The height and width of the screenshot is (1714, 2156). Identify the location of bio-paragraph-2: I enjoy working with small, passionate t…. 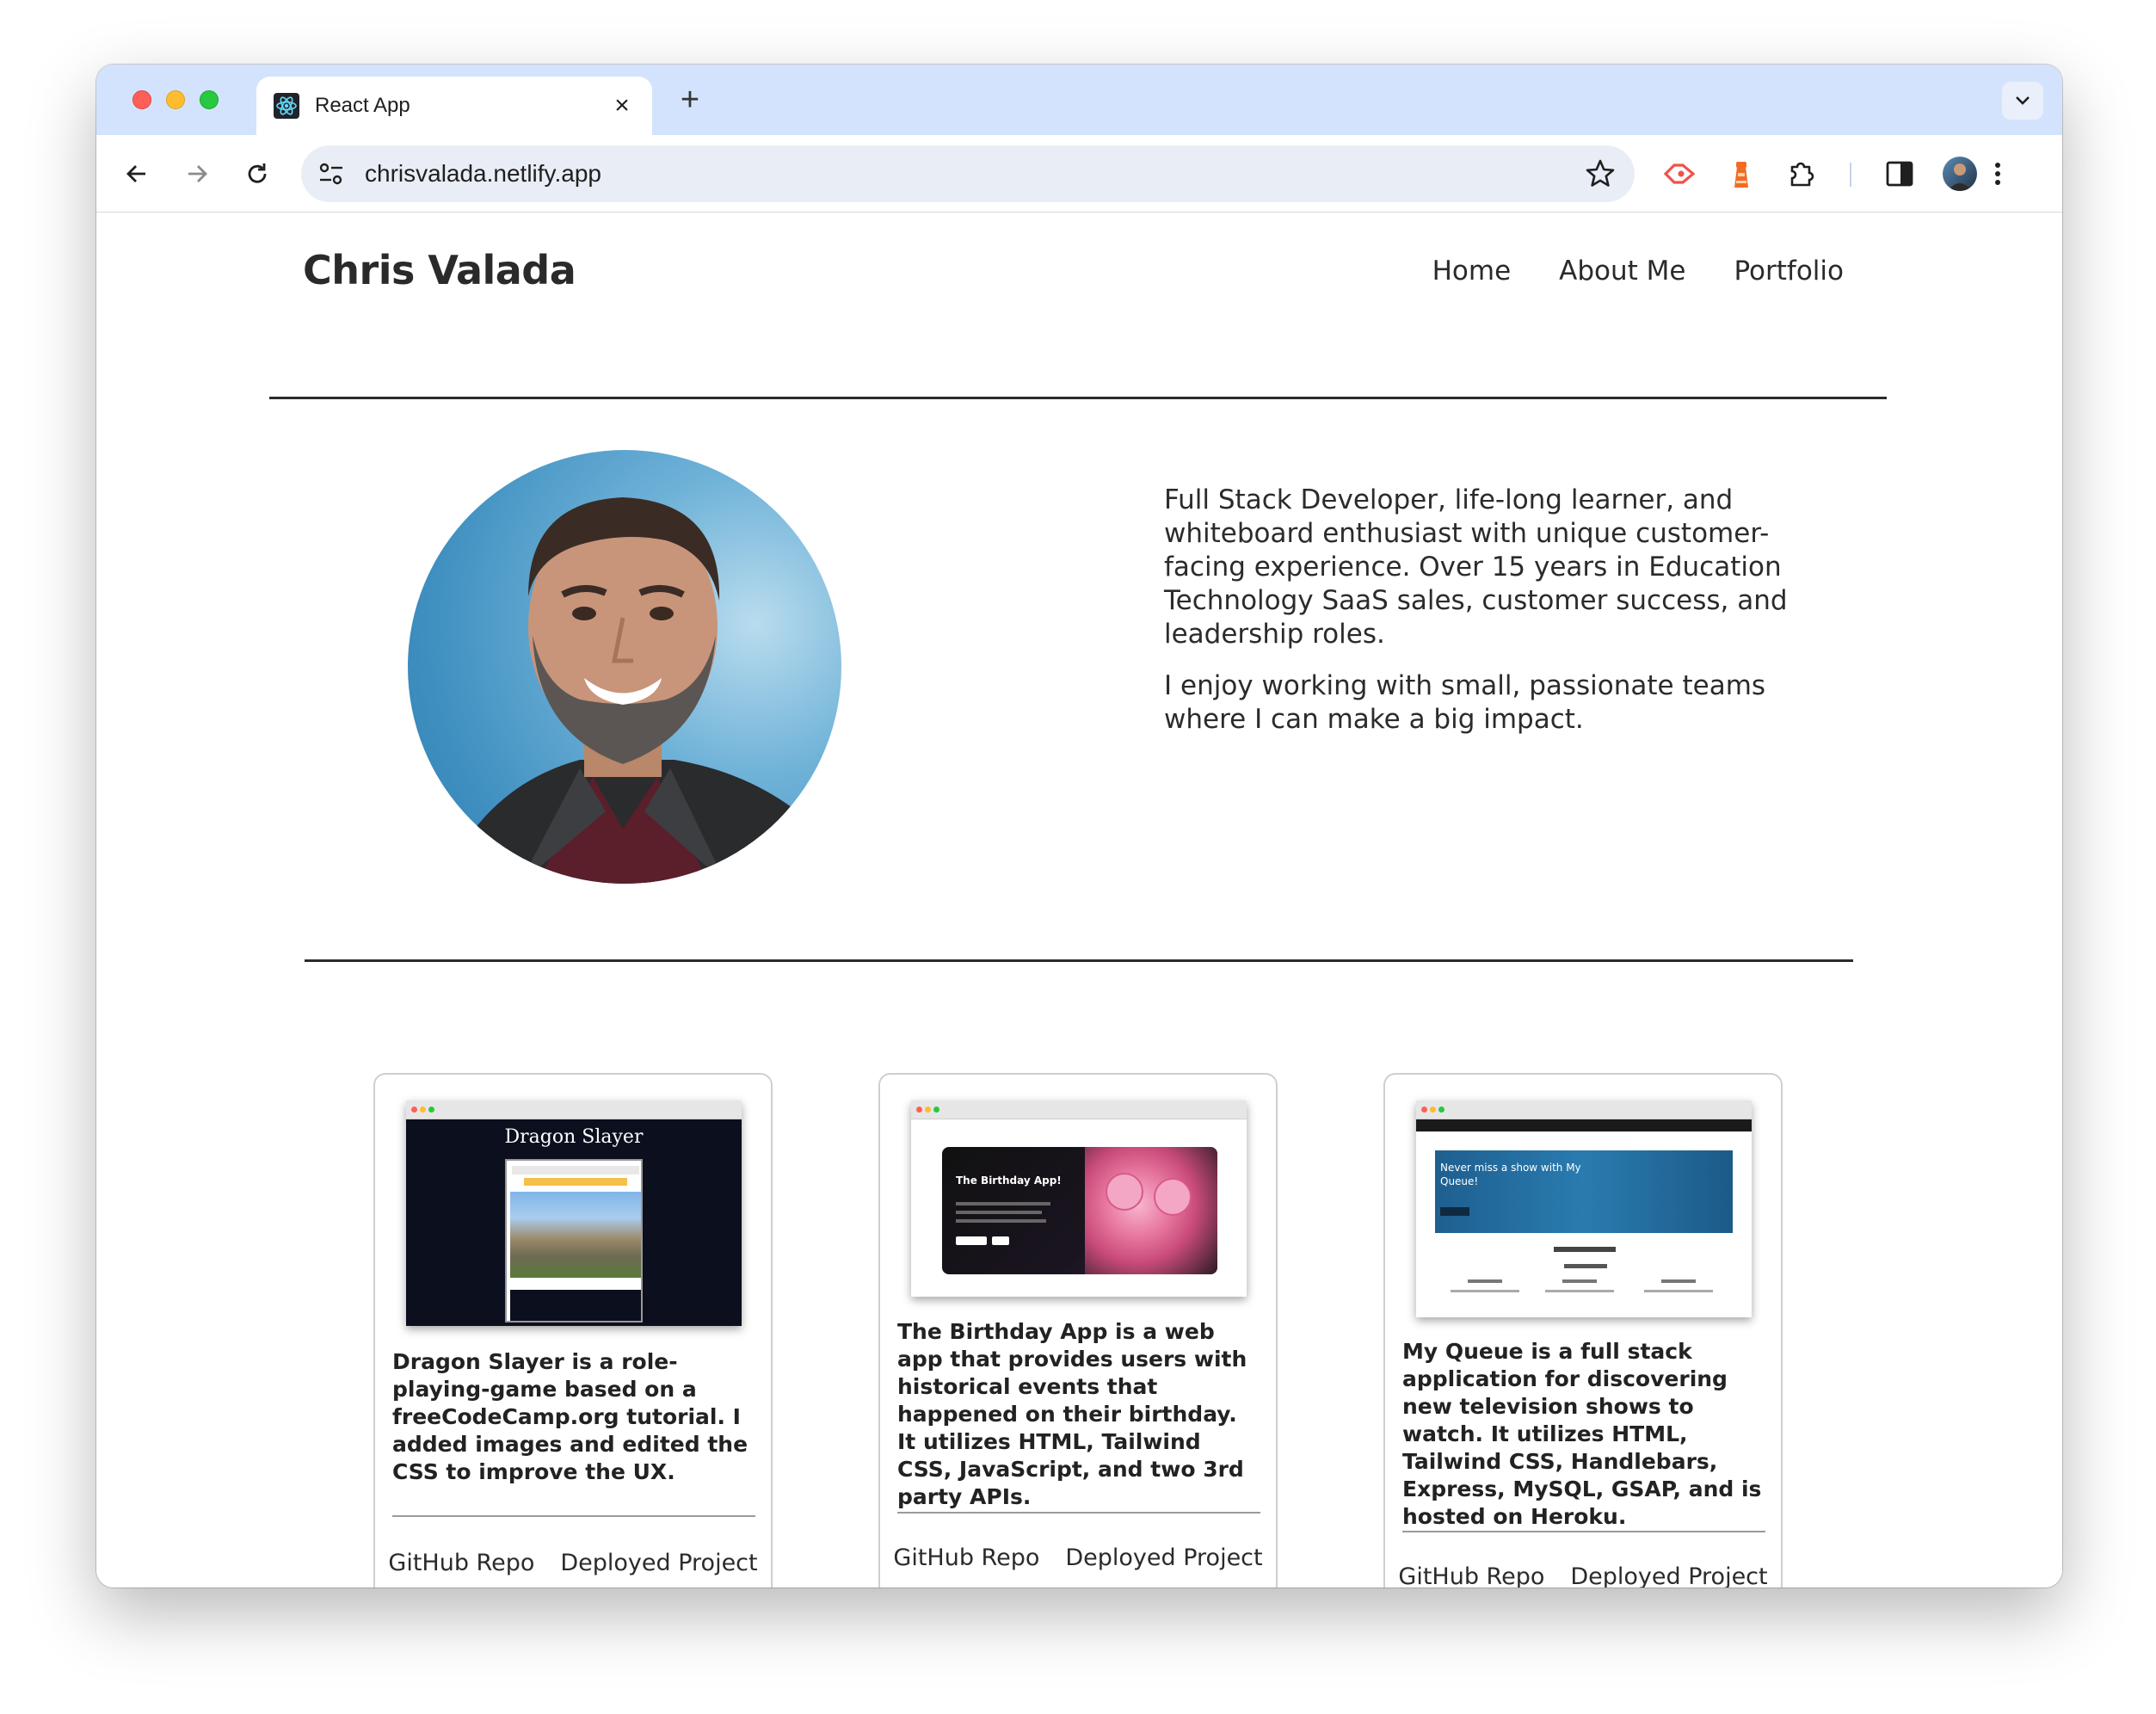
(1465, 702).